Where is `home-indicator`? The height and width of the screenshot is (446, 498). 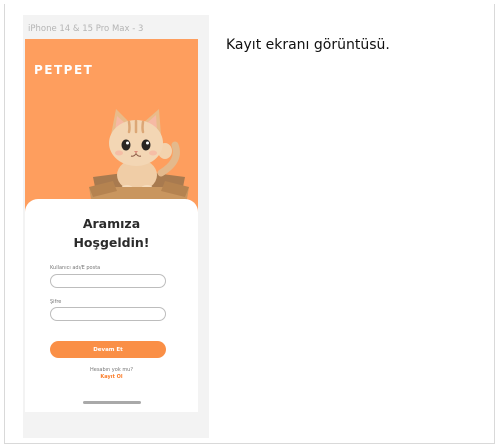 home-indicator is located at coordinates (112, 402).